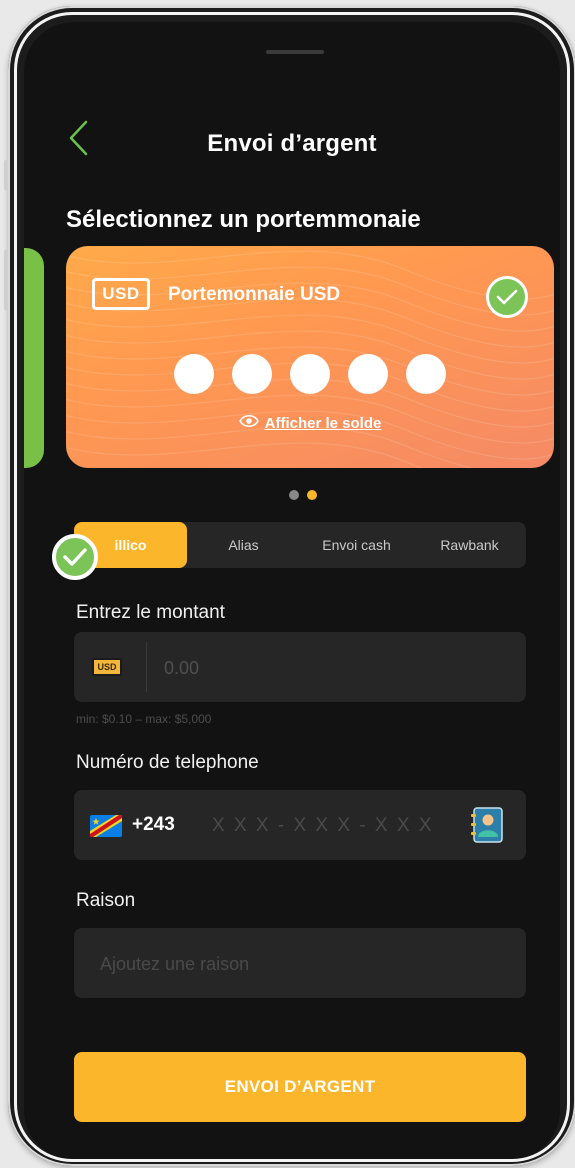  I want to click on tab-alias: Alias, so click(243, 545).